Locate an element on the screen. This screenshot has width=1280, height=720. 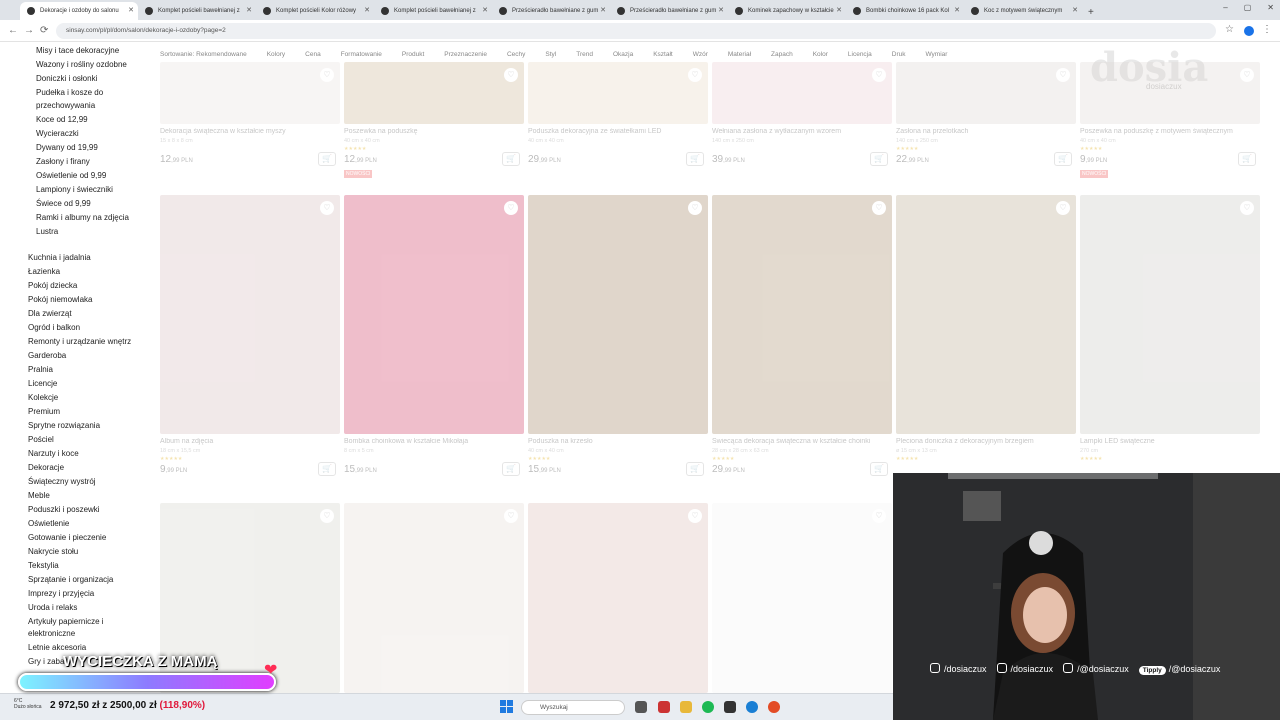
maximize-icon: ▢ is located at coordinates (1248, 7).